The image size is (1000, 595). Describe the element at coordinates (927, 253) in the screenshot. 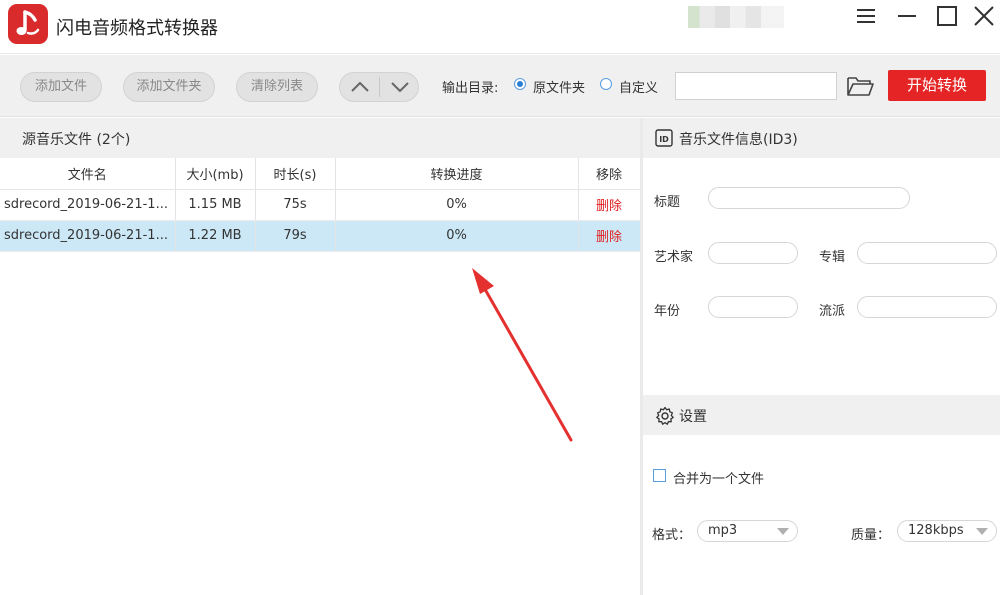

I see `album-field` at that location.